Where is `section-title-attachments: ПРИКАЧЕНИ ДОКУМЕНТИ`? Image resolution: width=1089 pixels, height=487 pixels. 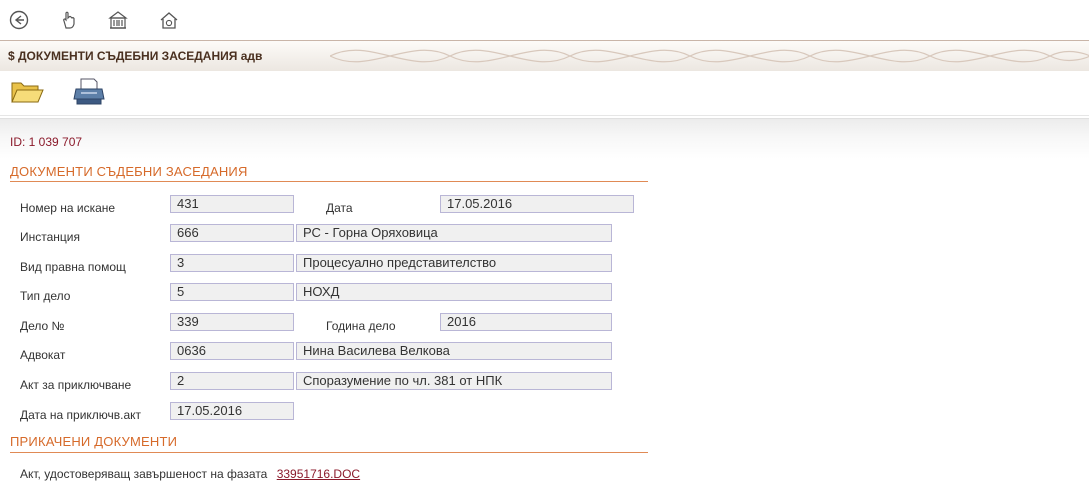 section-title-attachments: ПРИКАЧЕНИ ДОКУМЕНТИ is located at coordinates (94, 441).